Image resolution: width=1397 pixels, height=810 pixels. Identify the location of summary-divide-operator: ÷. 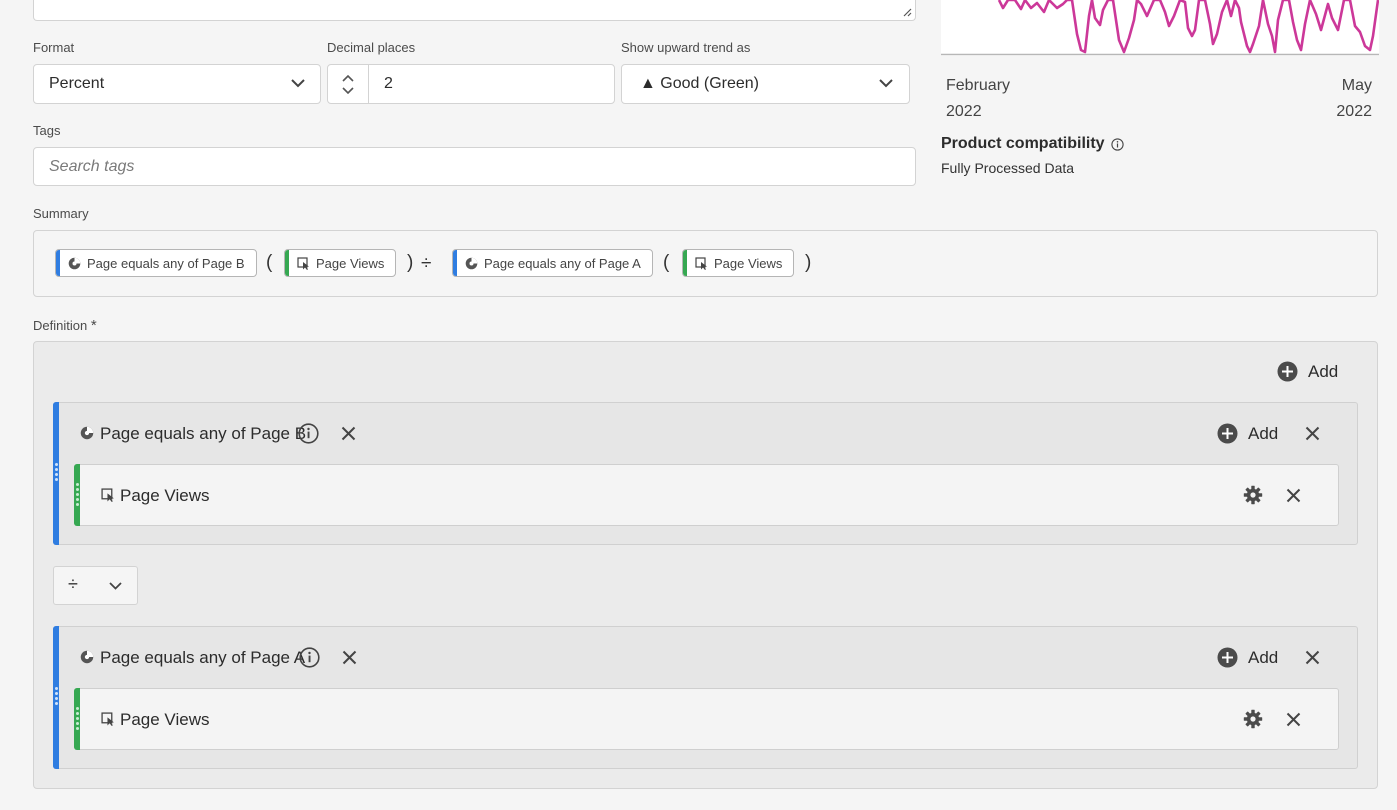
(426, 263).